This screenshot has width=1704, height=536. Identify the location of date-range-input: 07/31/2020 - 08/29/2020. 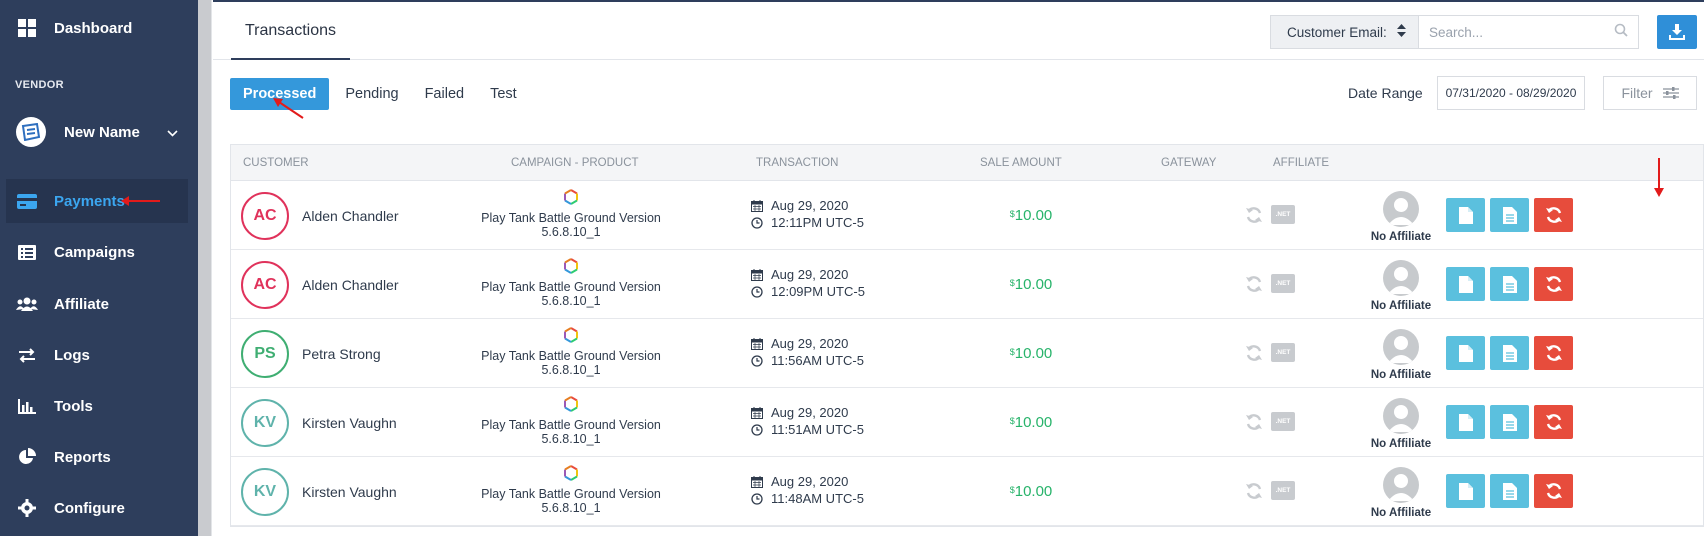
(1511, 93).